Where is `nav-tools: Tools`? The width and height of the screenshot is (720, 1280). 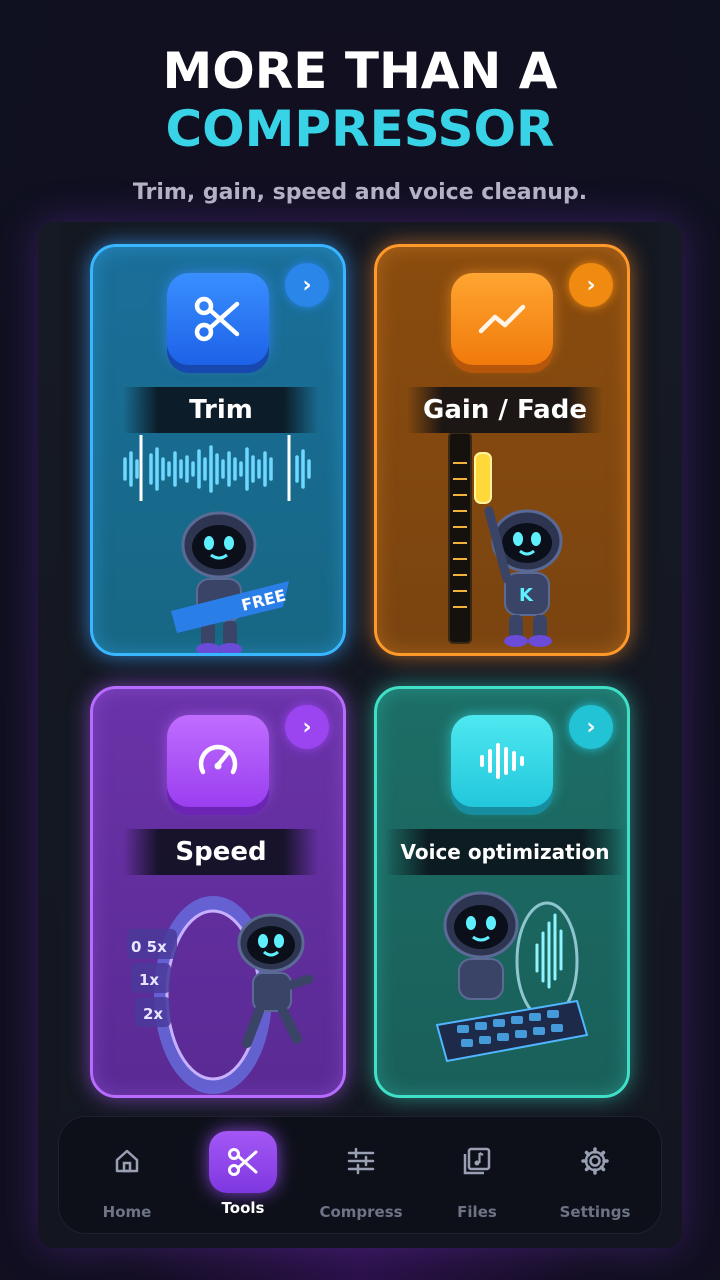 nav-tools: Tools is located at coordinates (243, 1176).